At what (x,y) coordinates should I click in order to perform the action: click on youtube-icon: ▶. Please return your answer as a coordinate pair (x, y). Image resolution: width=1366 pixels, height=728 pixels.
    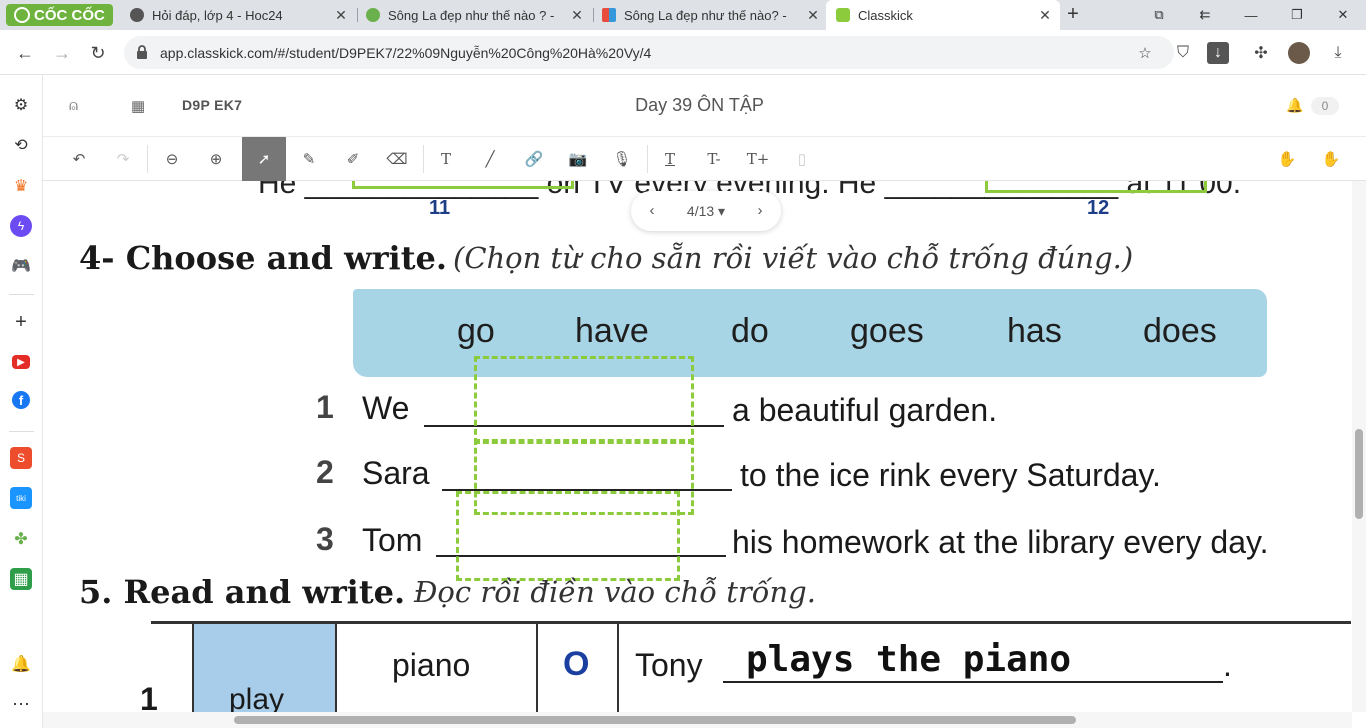
    Looking at the image, I should click on (21, 362).